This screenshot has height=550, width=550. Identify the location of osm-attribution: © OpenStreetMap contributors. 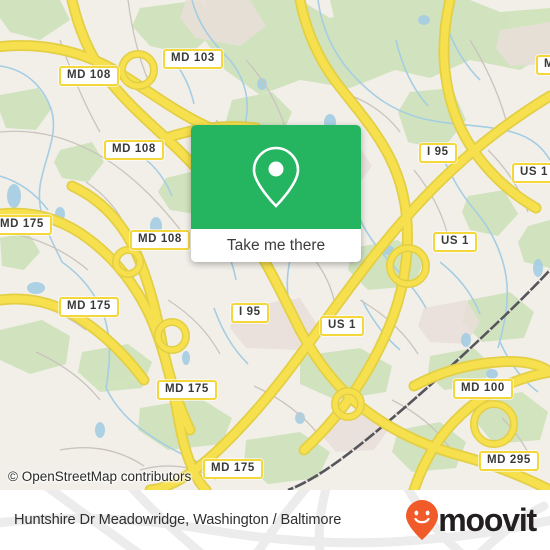
(99, 476).